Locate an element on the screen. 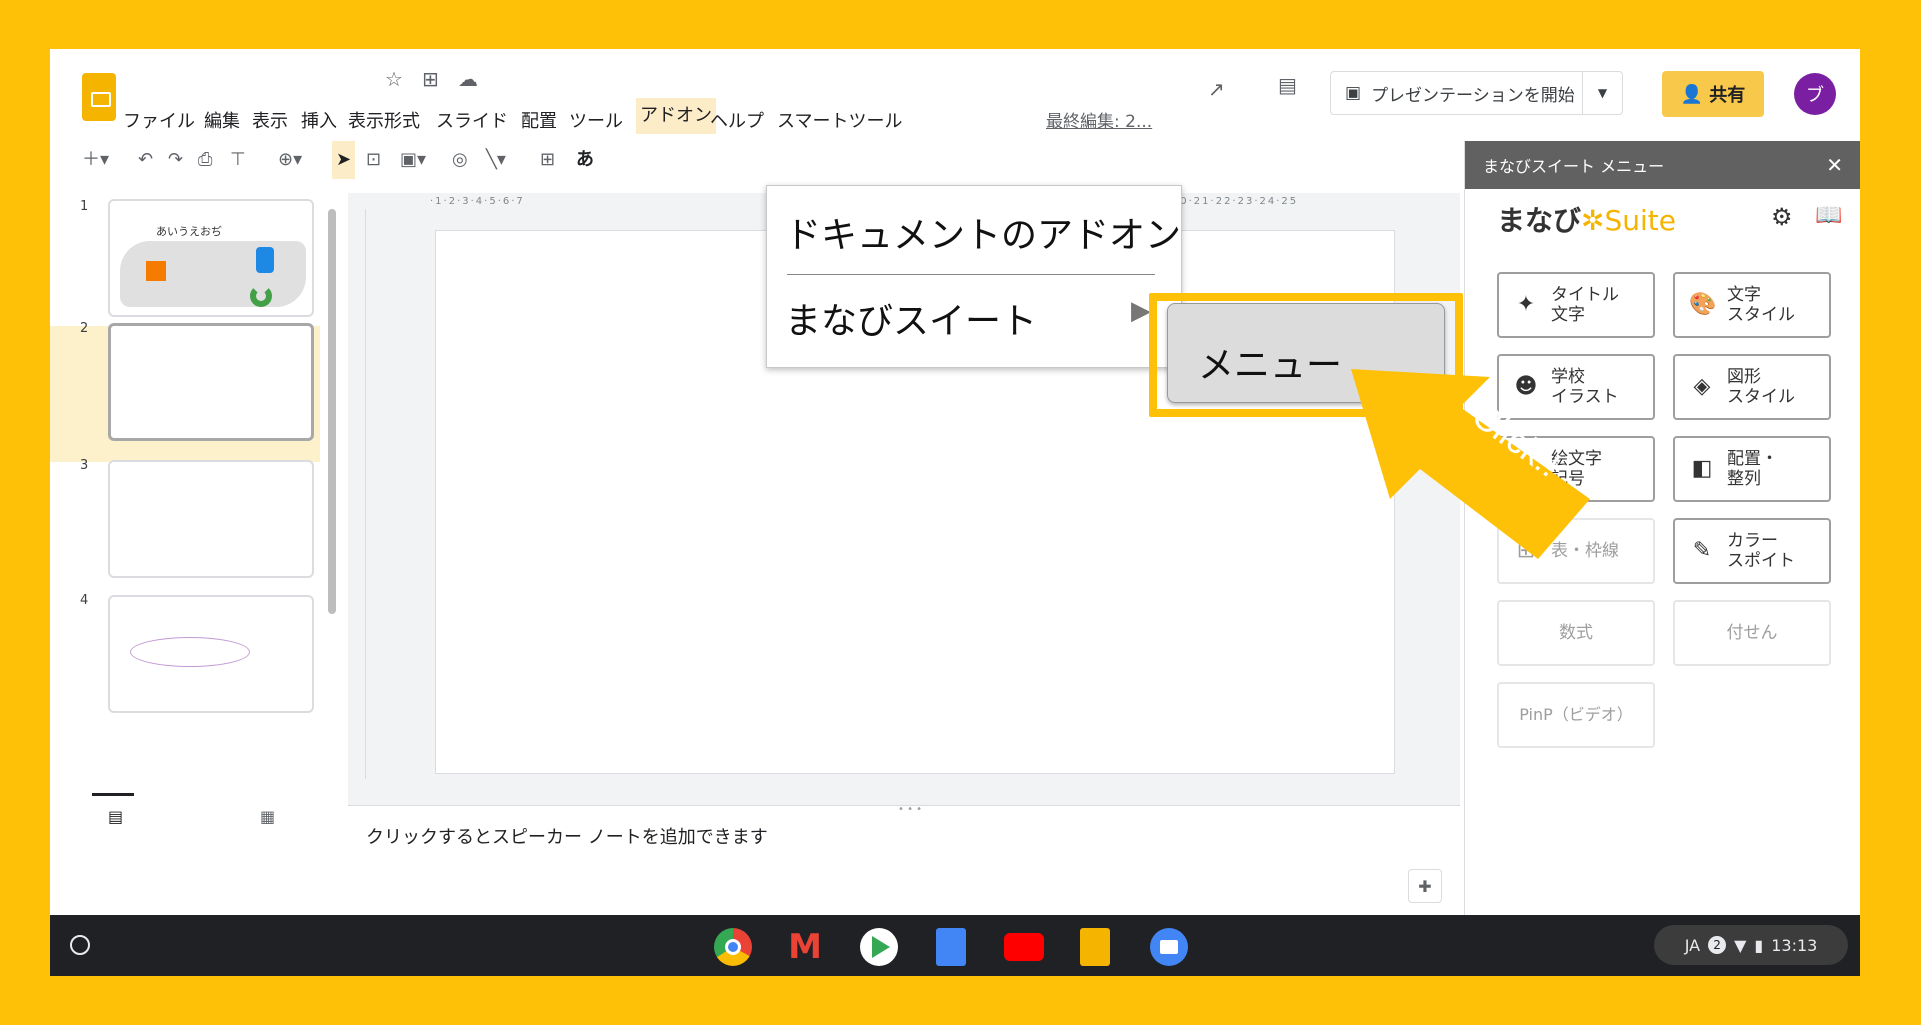 The height and width of the screenshot is (1025, 1921). formula-button: 数式 is located at coordinates (1576, 633).